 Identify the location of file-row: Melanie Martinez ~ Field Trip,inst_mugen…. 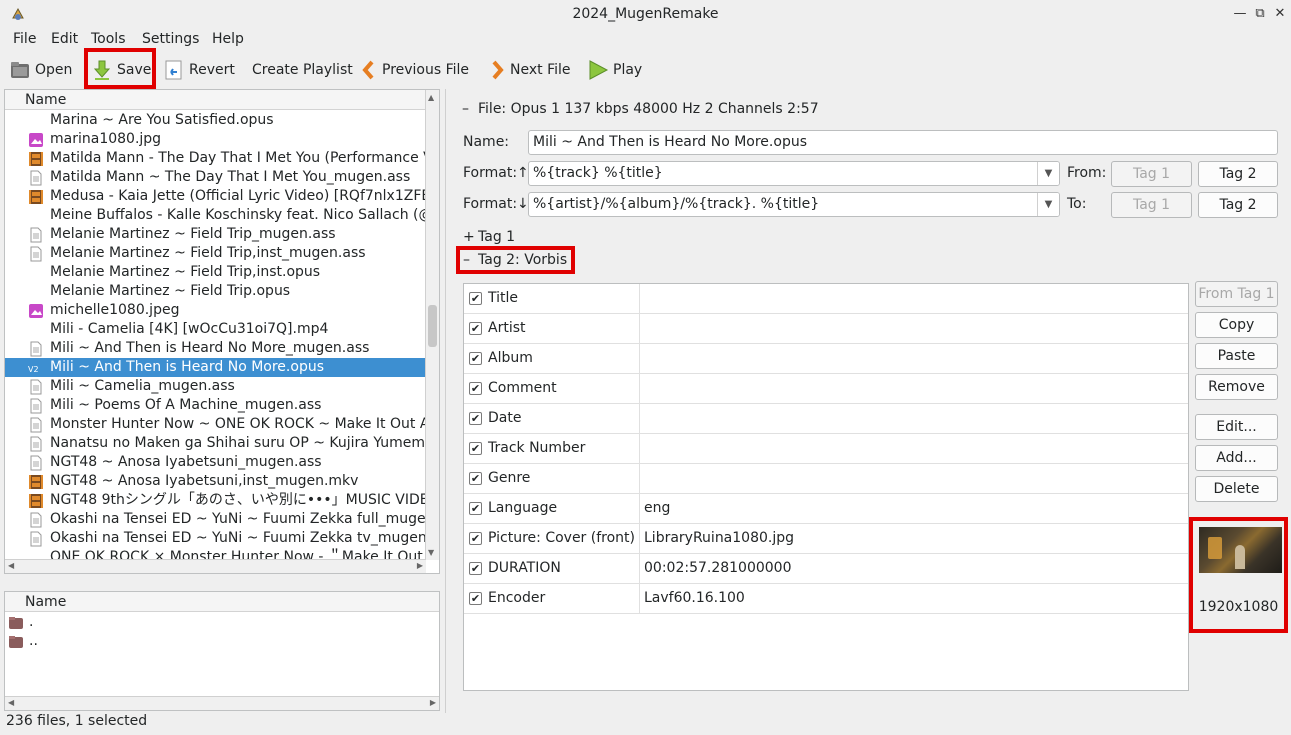
(215, 253).